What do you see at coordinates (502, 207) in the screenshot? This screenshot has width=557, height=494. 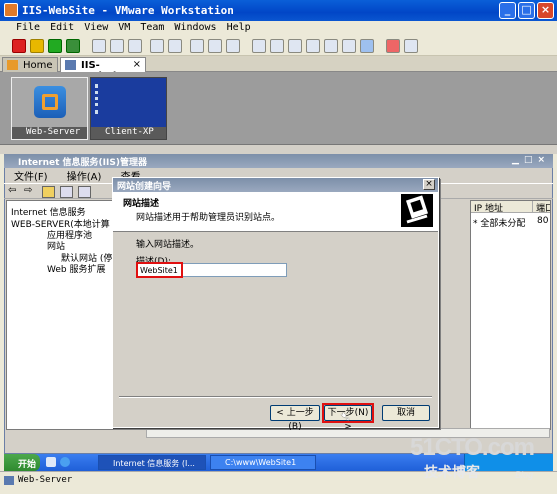 I see `column-ip: IP 地址` at bounding box center [502, 207].